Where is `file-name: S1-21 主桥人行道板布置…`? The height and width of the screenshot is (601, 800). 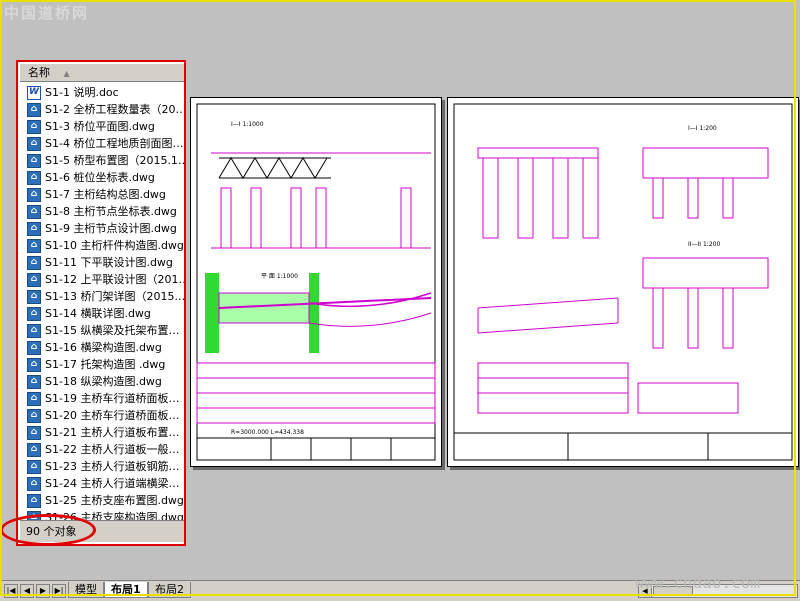 file-name: S1-21 主桥人行道板布置… is located at coordinates (112, 432).